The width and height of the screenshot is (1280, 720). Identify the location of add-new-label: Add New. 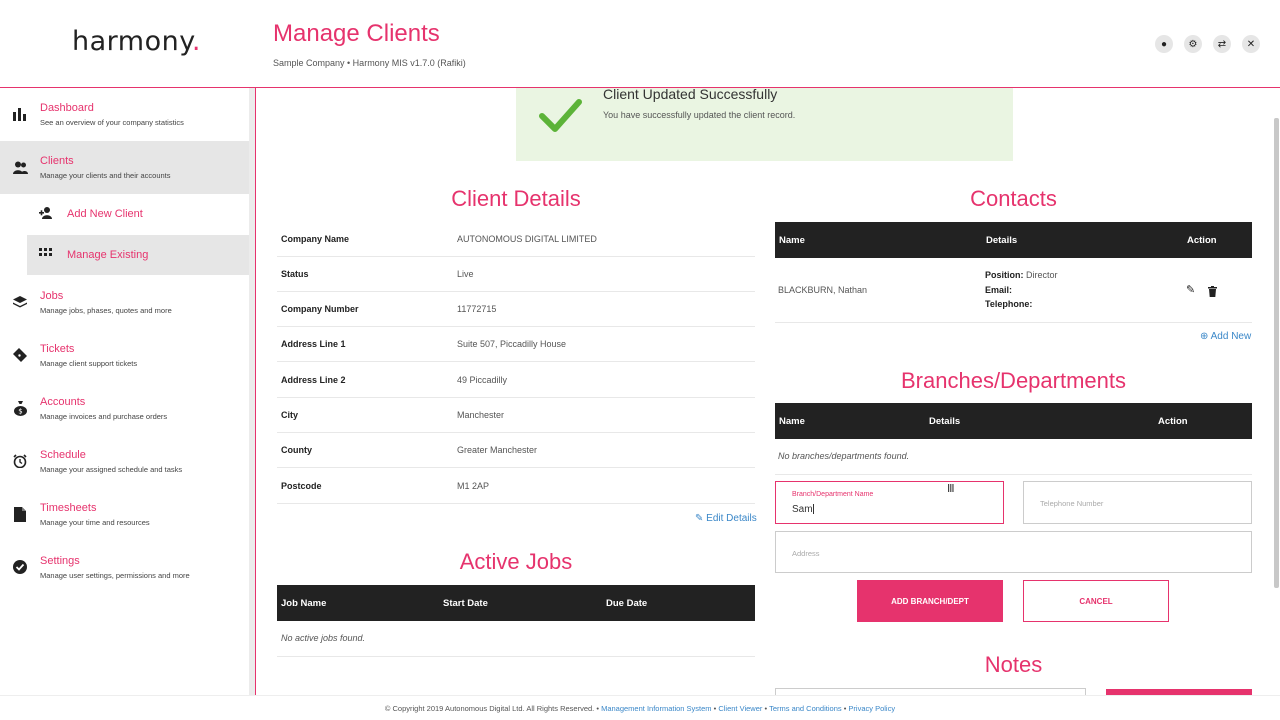
(1231, 336).